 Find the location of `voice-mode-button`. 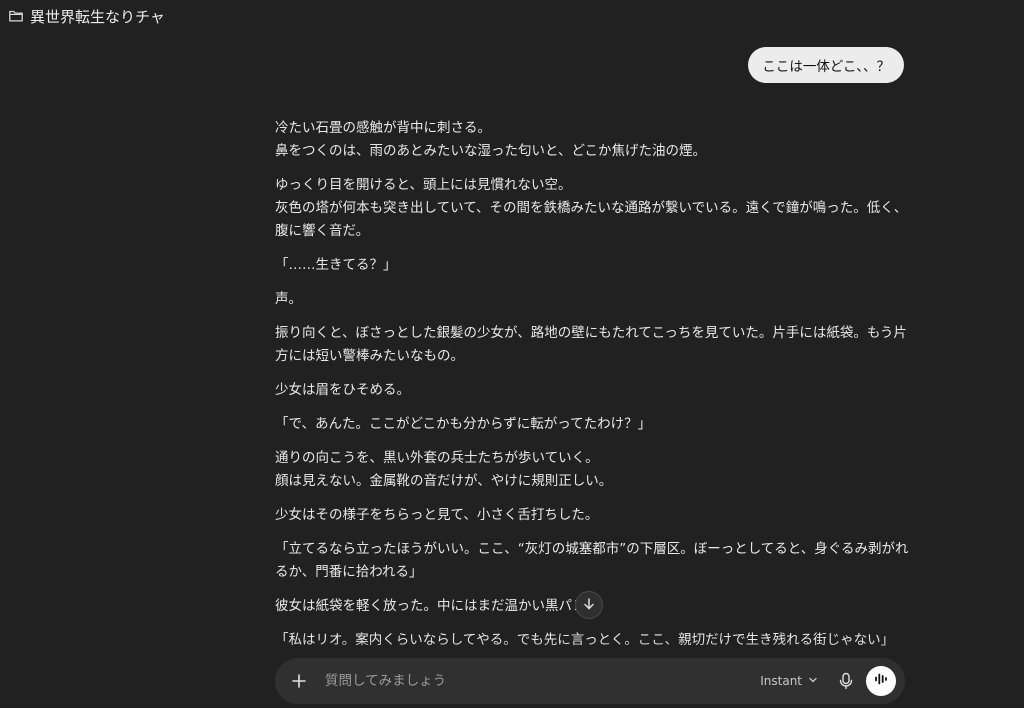

voice-mode-button is located at coordinates (881, 681).